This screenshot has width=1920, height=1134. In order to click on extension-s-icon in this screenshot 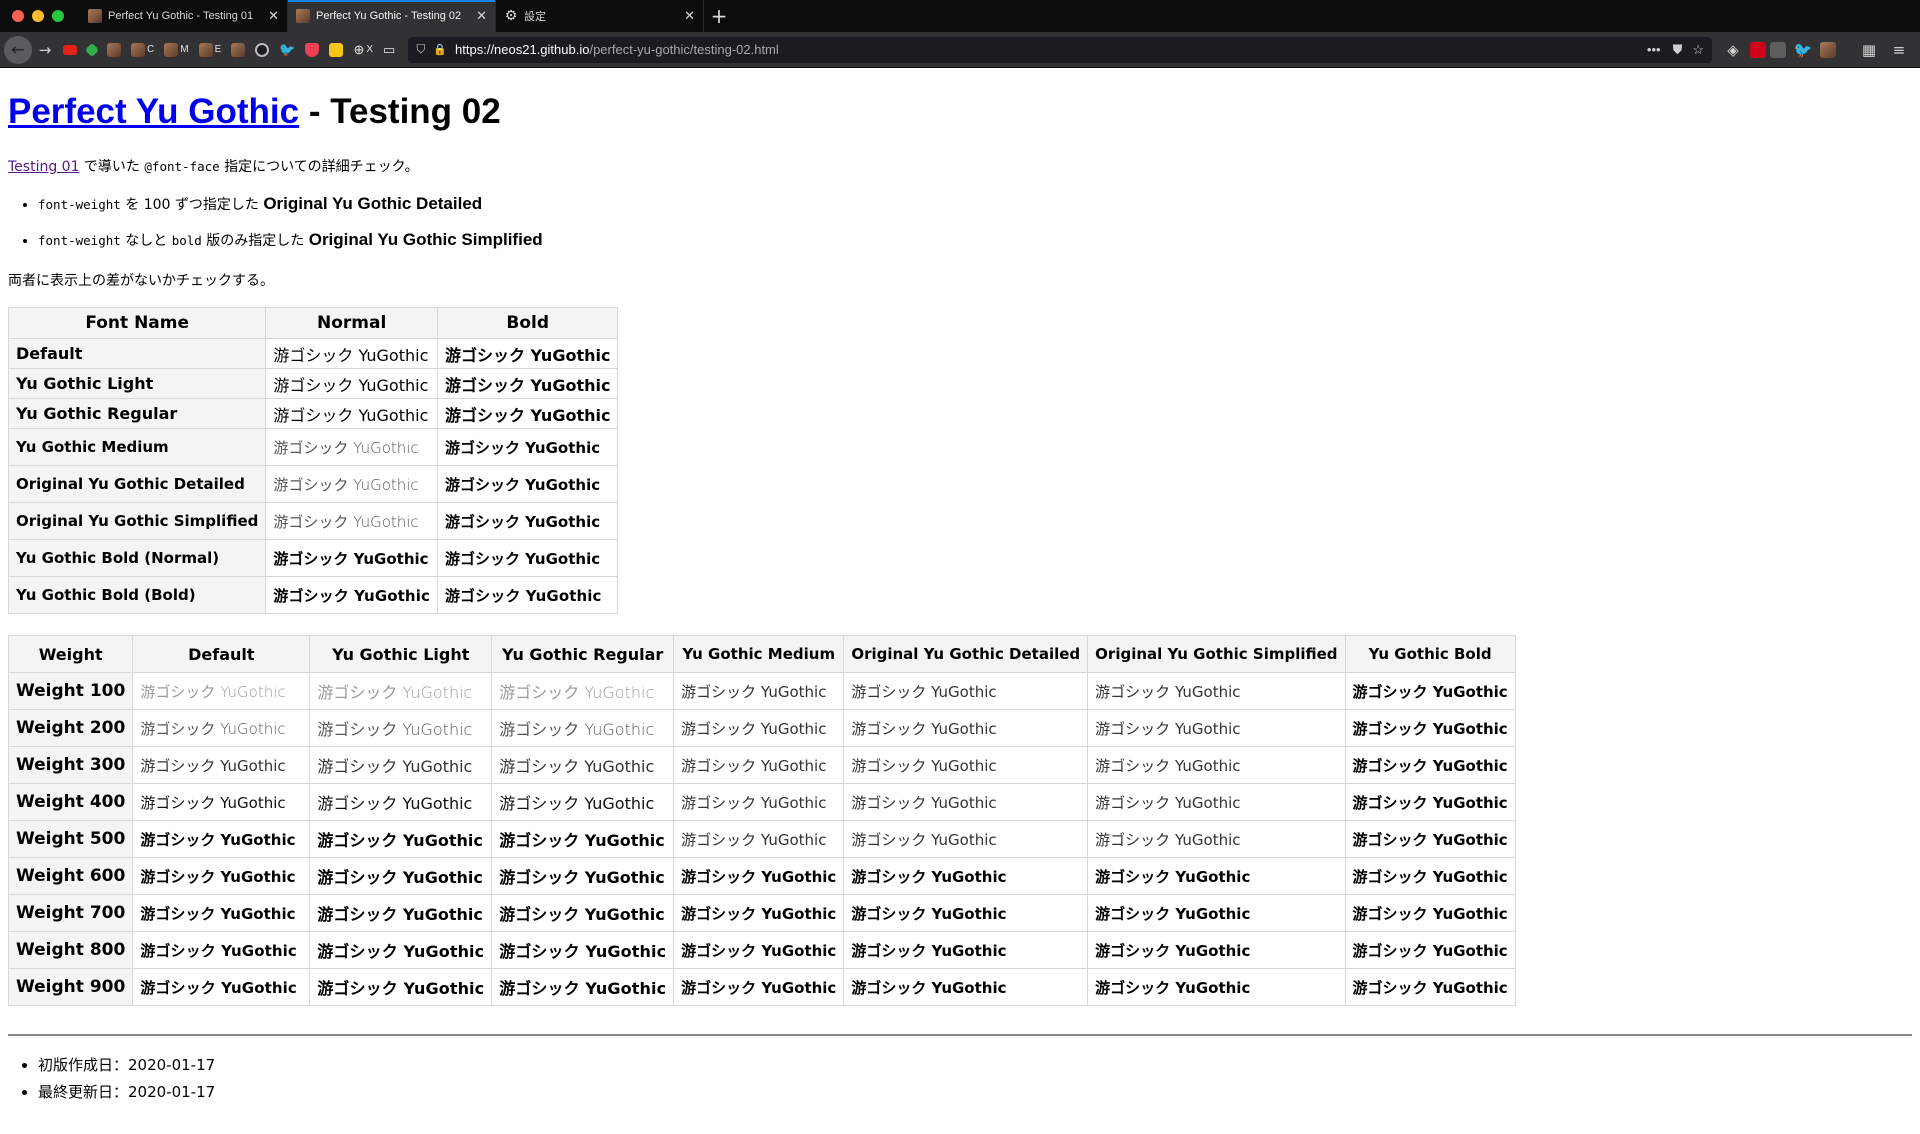, I will do `click(1778, 49)`.